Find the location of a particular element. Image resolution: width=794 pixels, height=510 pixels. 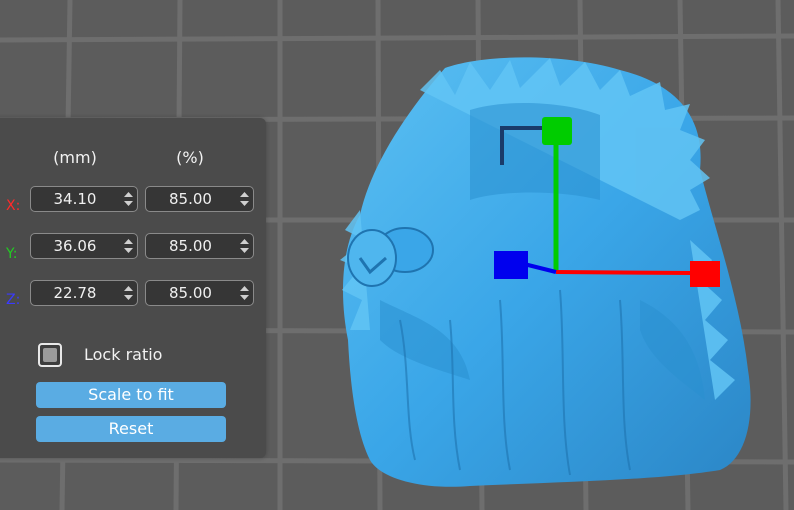

x-percent-input: 85.00 is located at coordinates (199, 199).